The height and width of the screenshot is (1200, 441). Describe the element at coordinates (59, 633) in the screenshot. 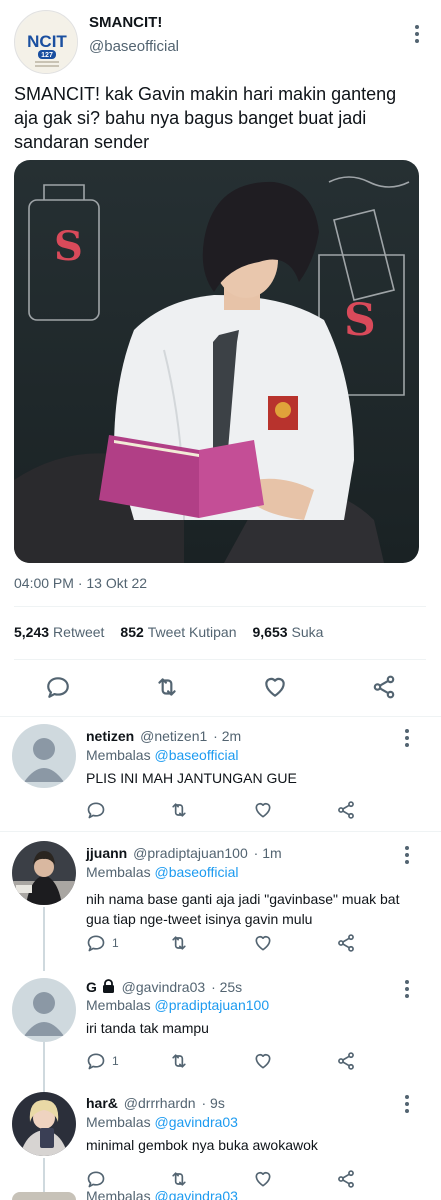

I see `retweet-stat: 5,243 Retweet` at that location.